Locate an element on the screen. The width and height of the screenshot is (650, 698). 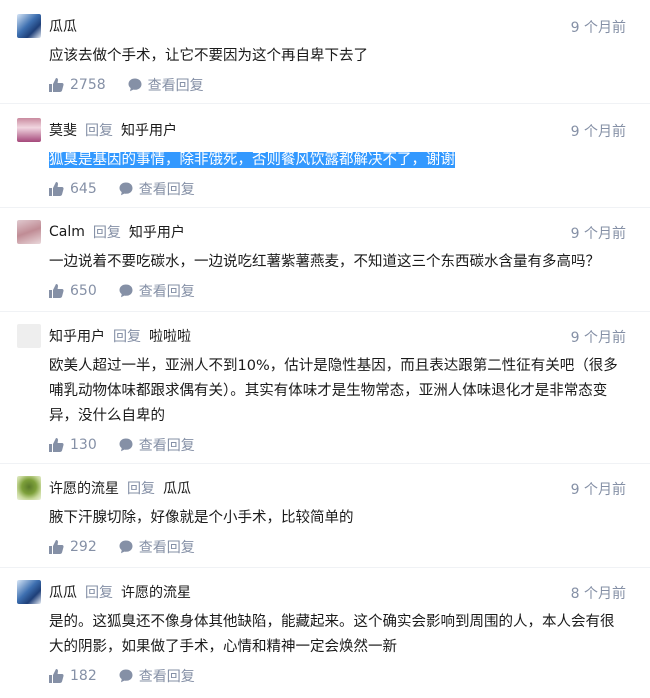
comment-body: 一边说着不要吃碳水，一边说吃红薯紫薯燕麦，不知道这三个东西碳水含量有多高吗？ is located at coordinates (324, 262).